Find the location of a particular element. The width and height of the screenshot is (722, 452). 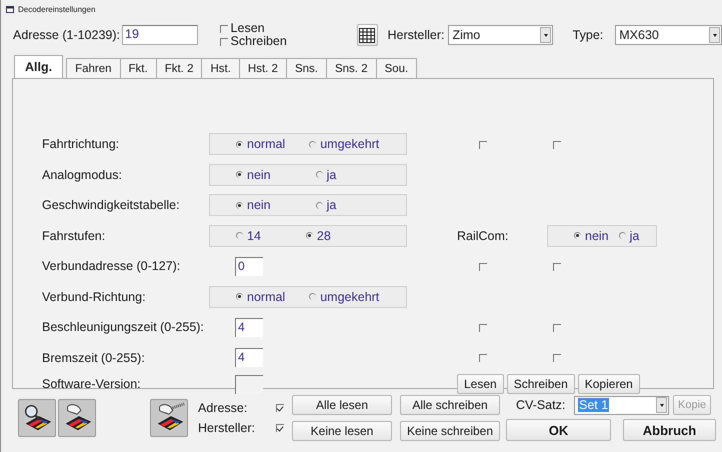

manufacturer-label: Hersteller: is located at coordinates (416, 35).